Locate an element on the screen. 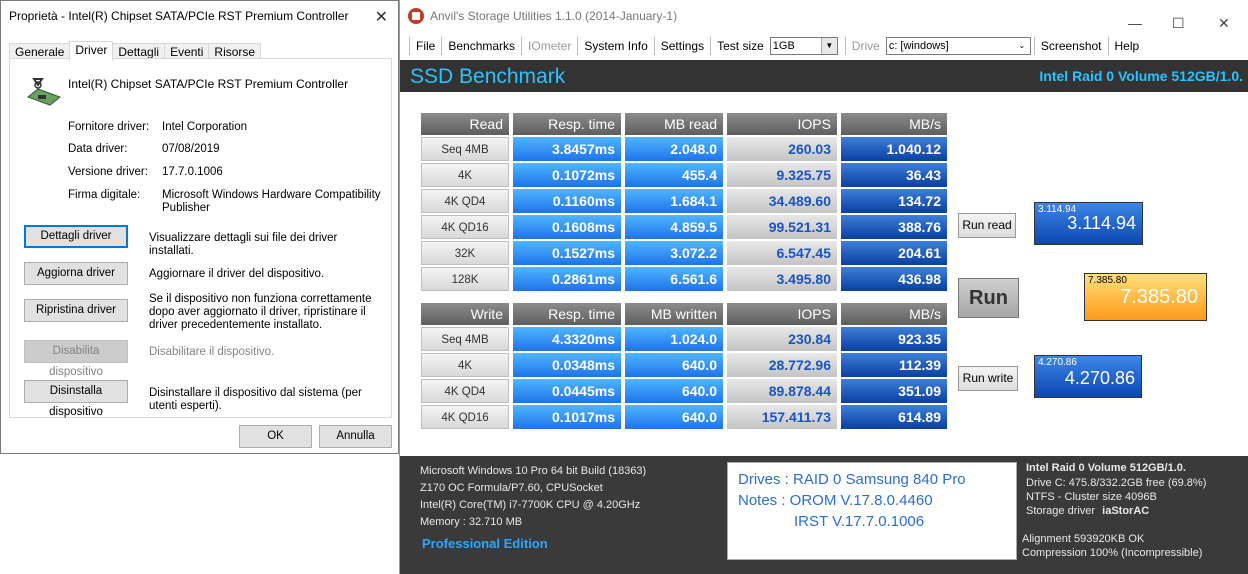  write-row-1-col-2: 640.0 is located at coordinates (674, 365).